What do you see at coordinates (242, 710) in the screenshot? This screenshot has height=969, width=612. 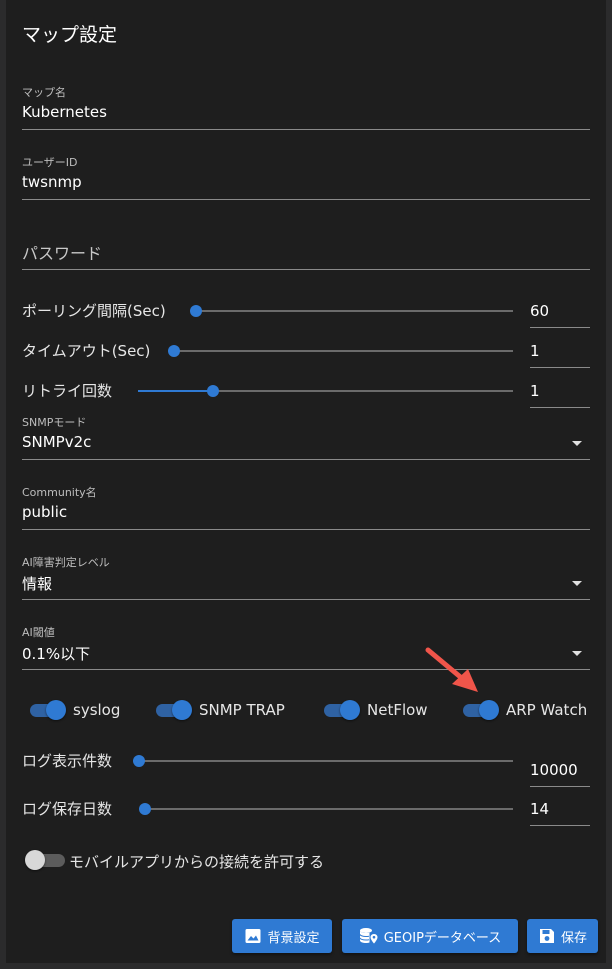 I see `snmp-trap-toggle-label: SNMP TRAP` at bounding box center [242, 710].